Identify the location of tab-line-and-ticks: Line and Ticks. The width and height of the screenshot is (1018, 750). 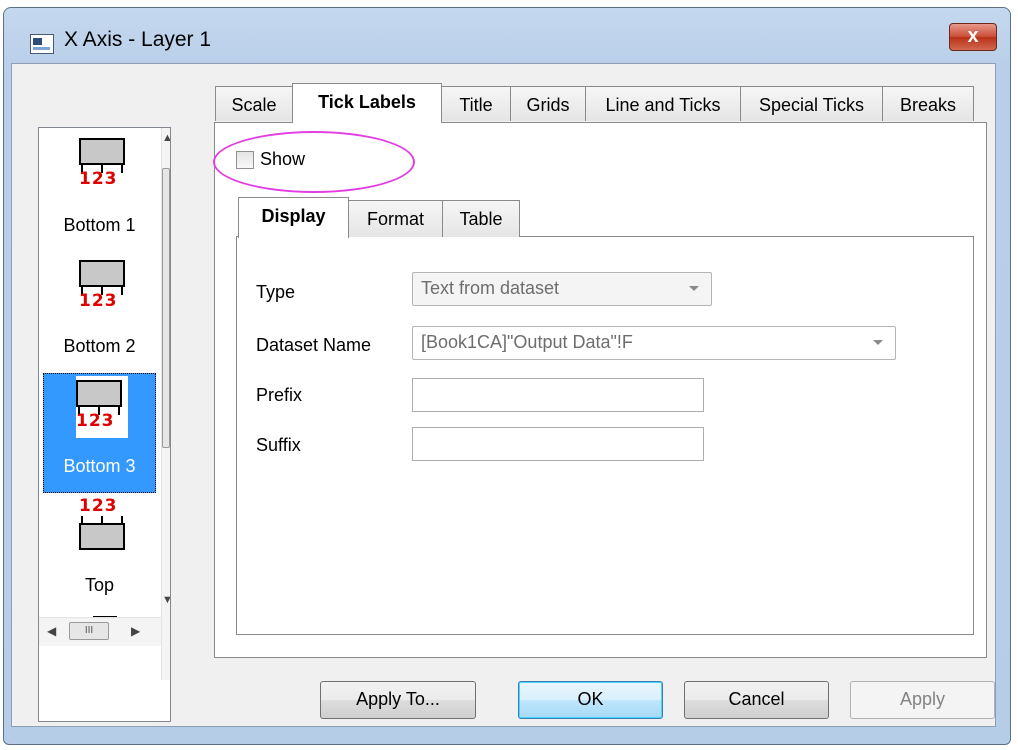
(663, 103).